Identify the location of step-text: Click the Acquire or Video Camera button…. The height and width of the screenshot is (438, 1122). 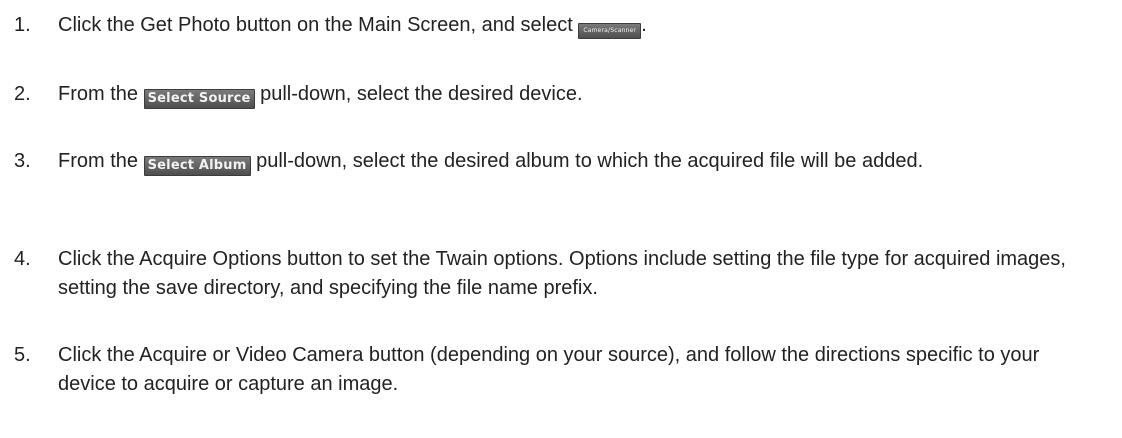
(549, 369).